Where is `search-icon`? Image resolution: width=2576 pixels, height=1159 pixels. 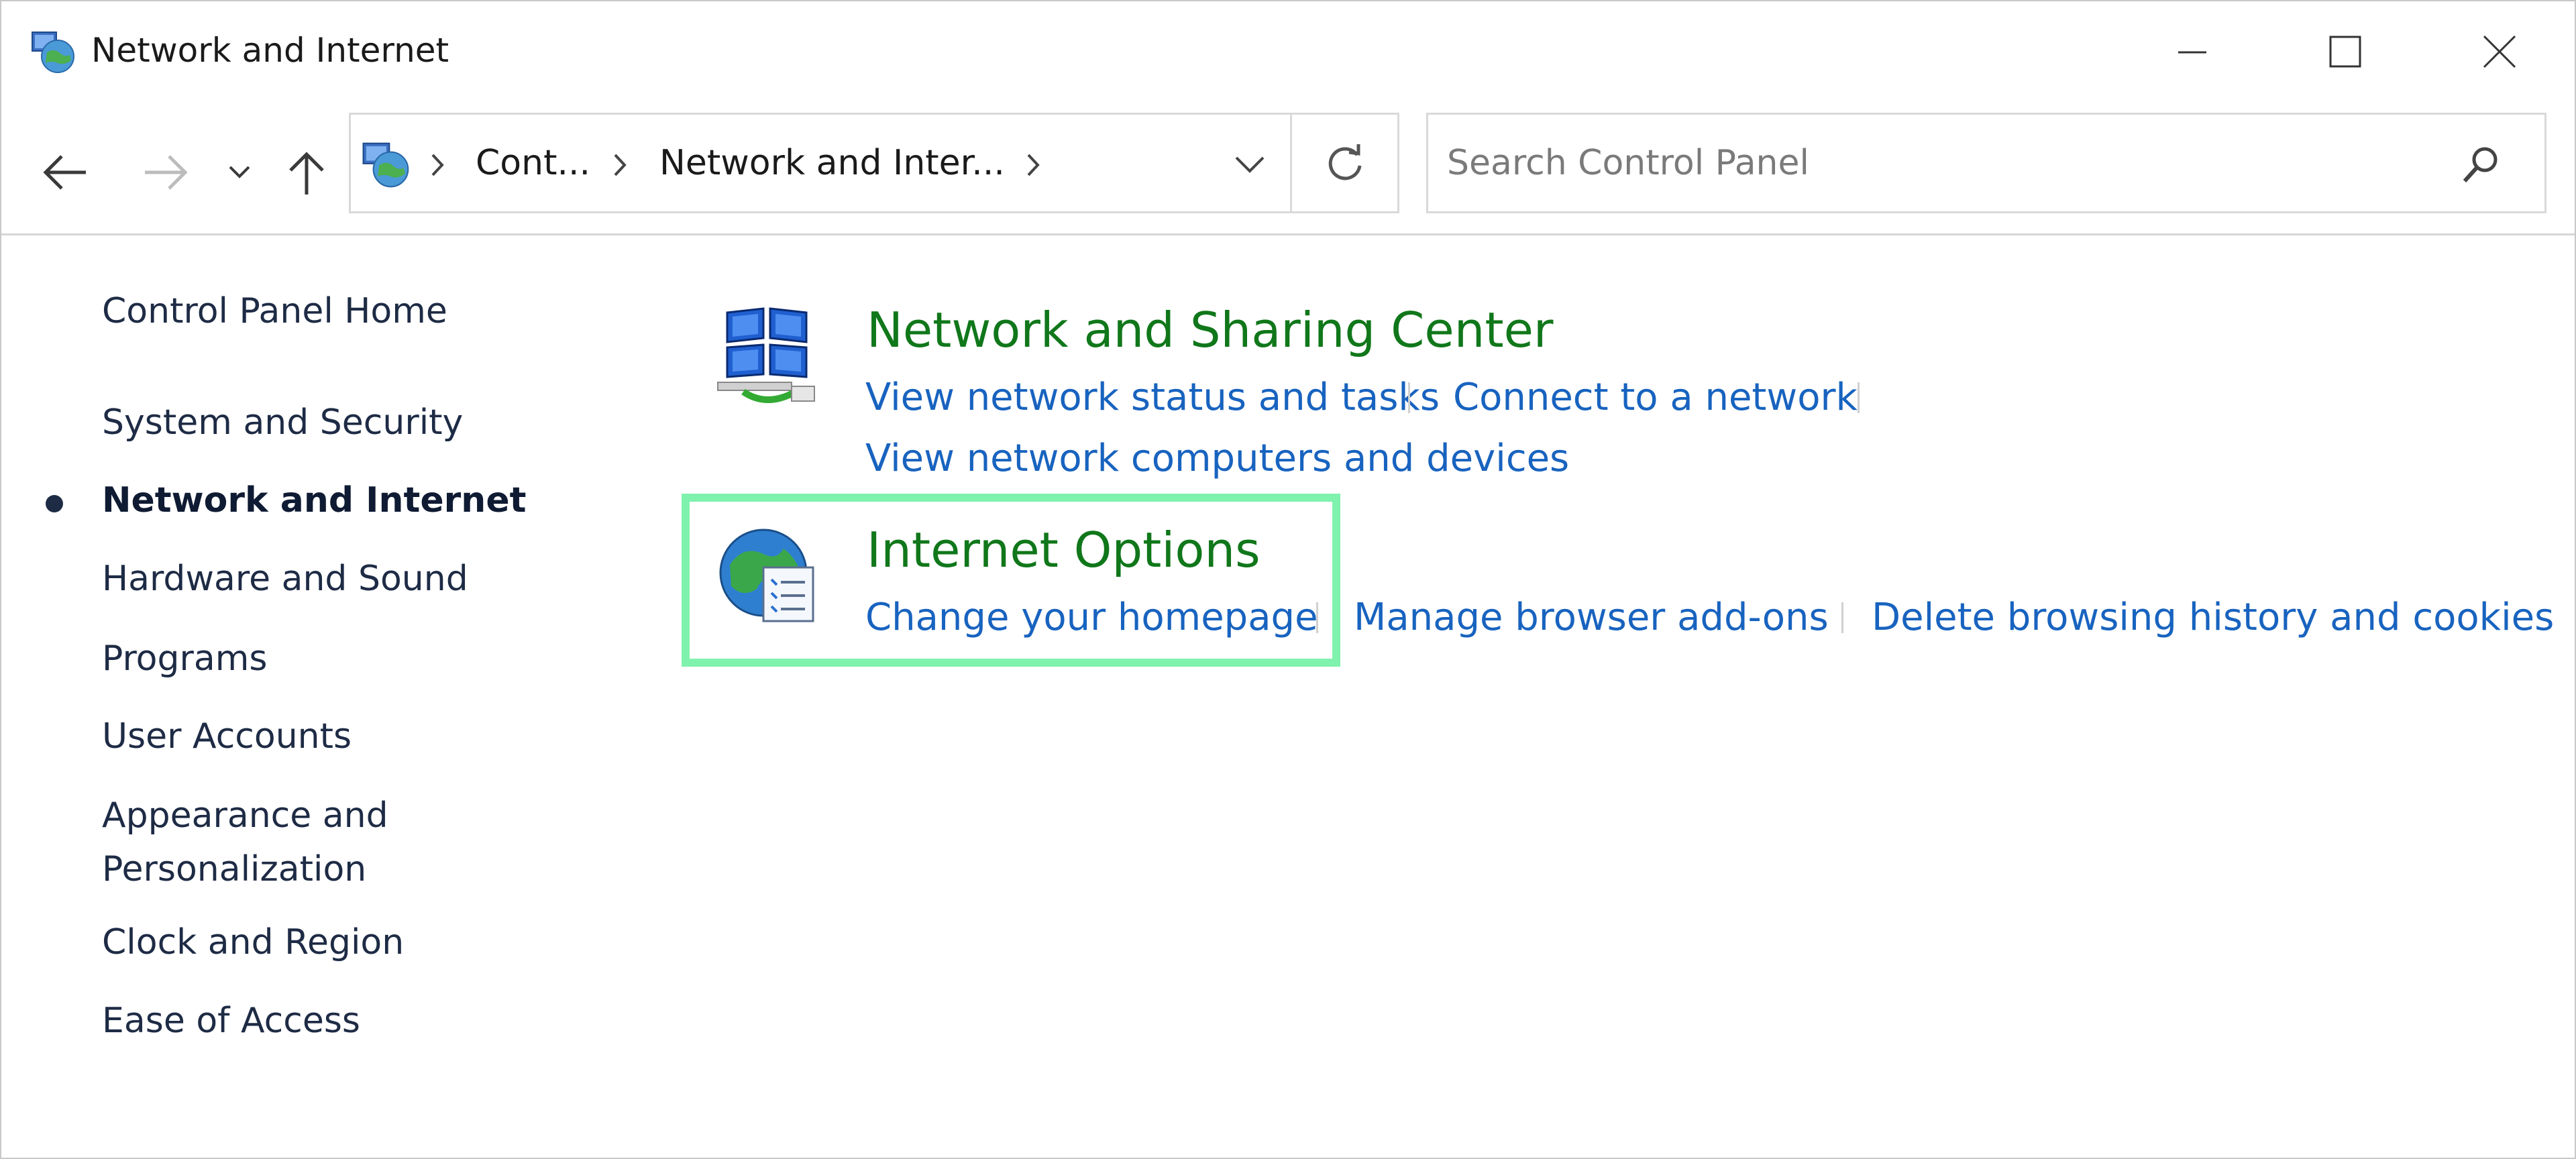
search-icon is located at coordinates (2480, 165).